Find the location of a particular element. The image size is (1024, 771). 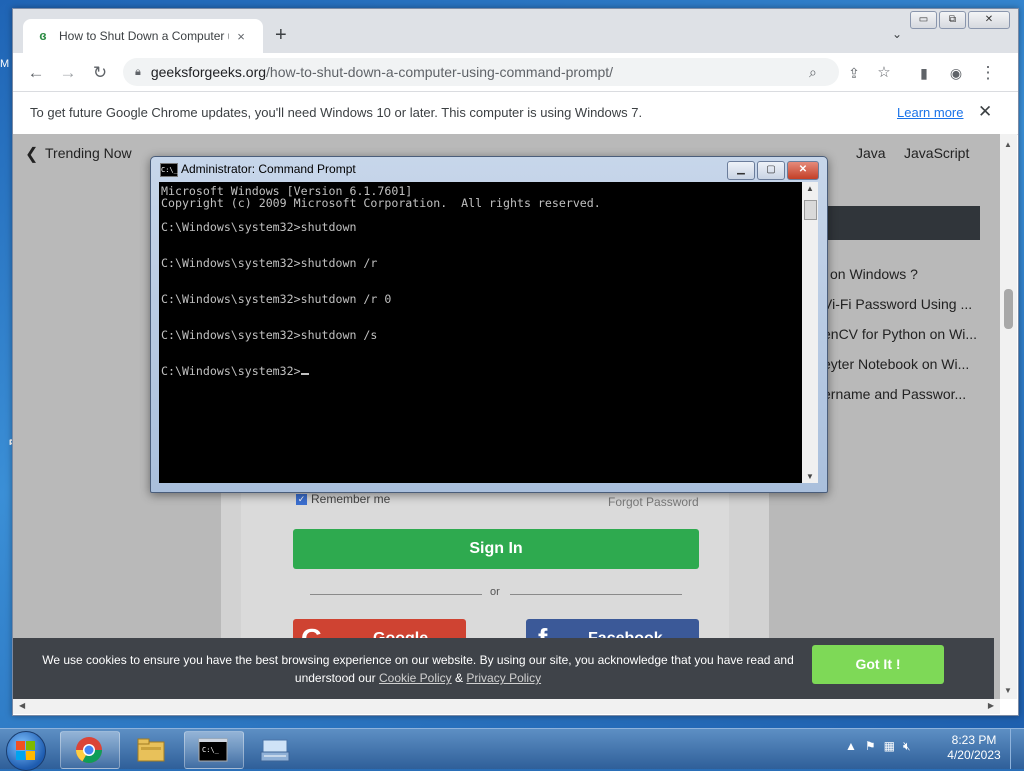

network-icon: ▦ is located at coordinates (889, 746).